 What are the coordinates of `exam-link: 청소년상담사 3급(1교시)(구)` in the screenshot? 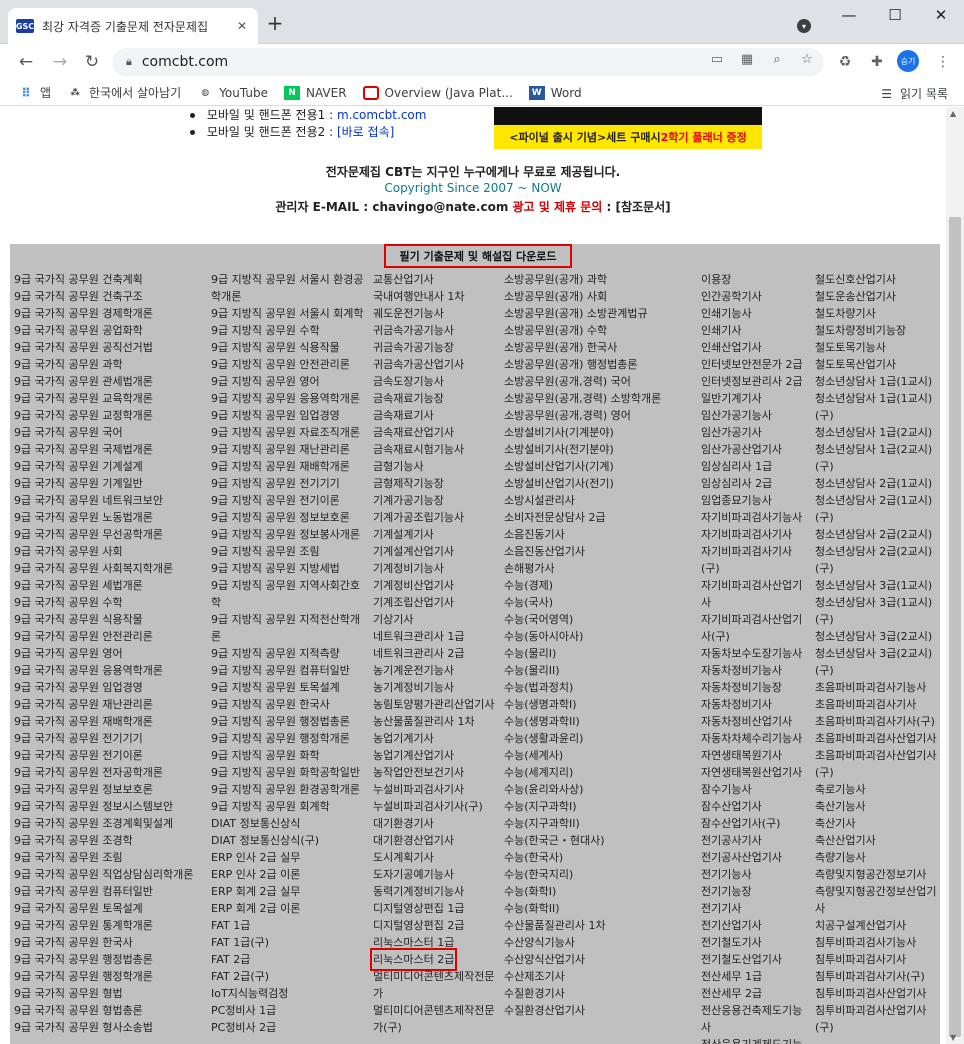 It's located at (876, 611).